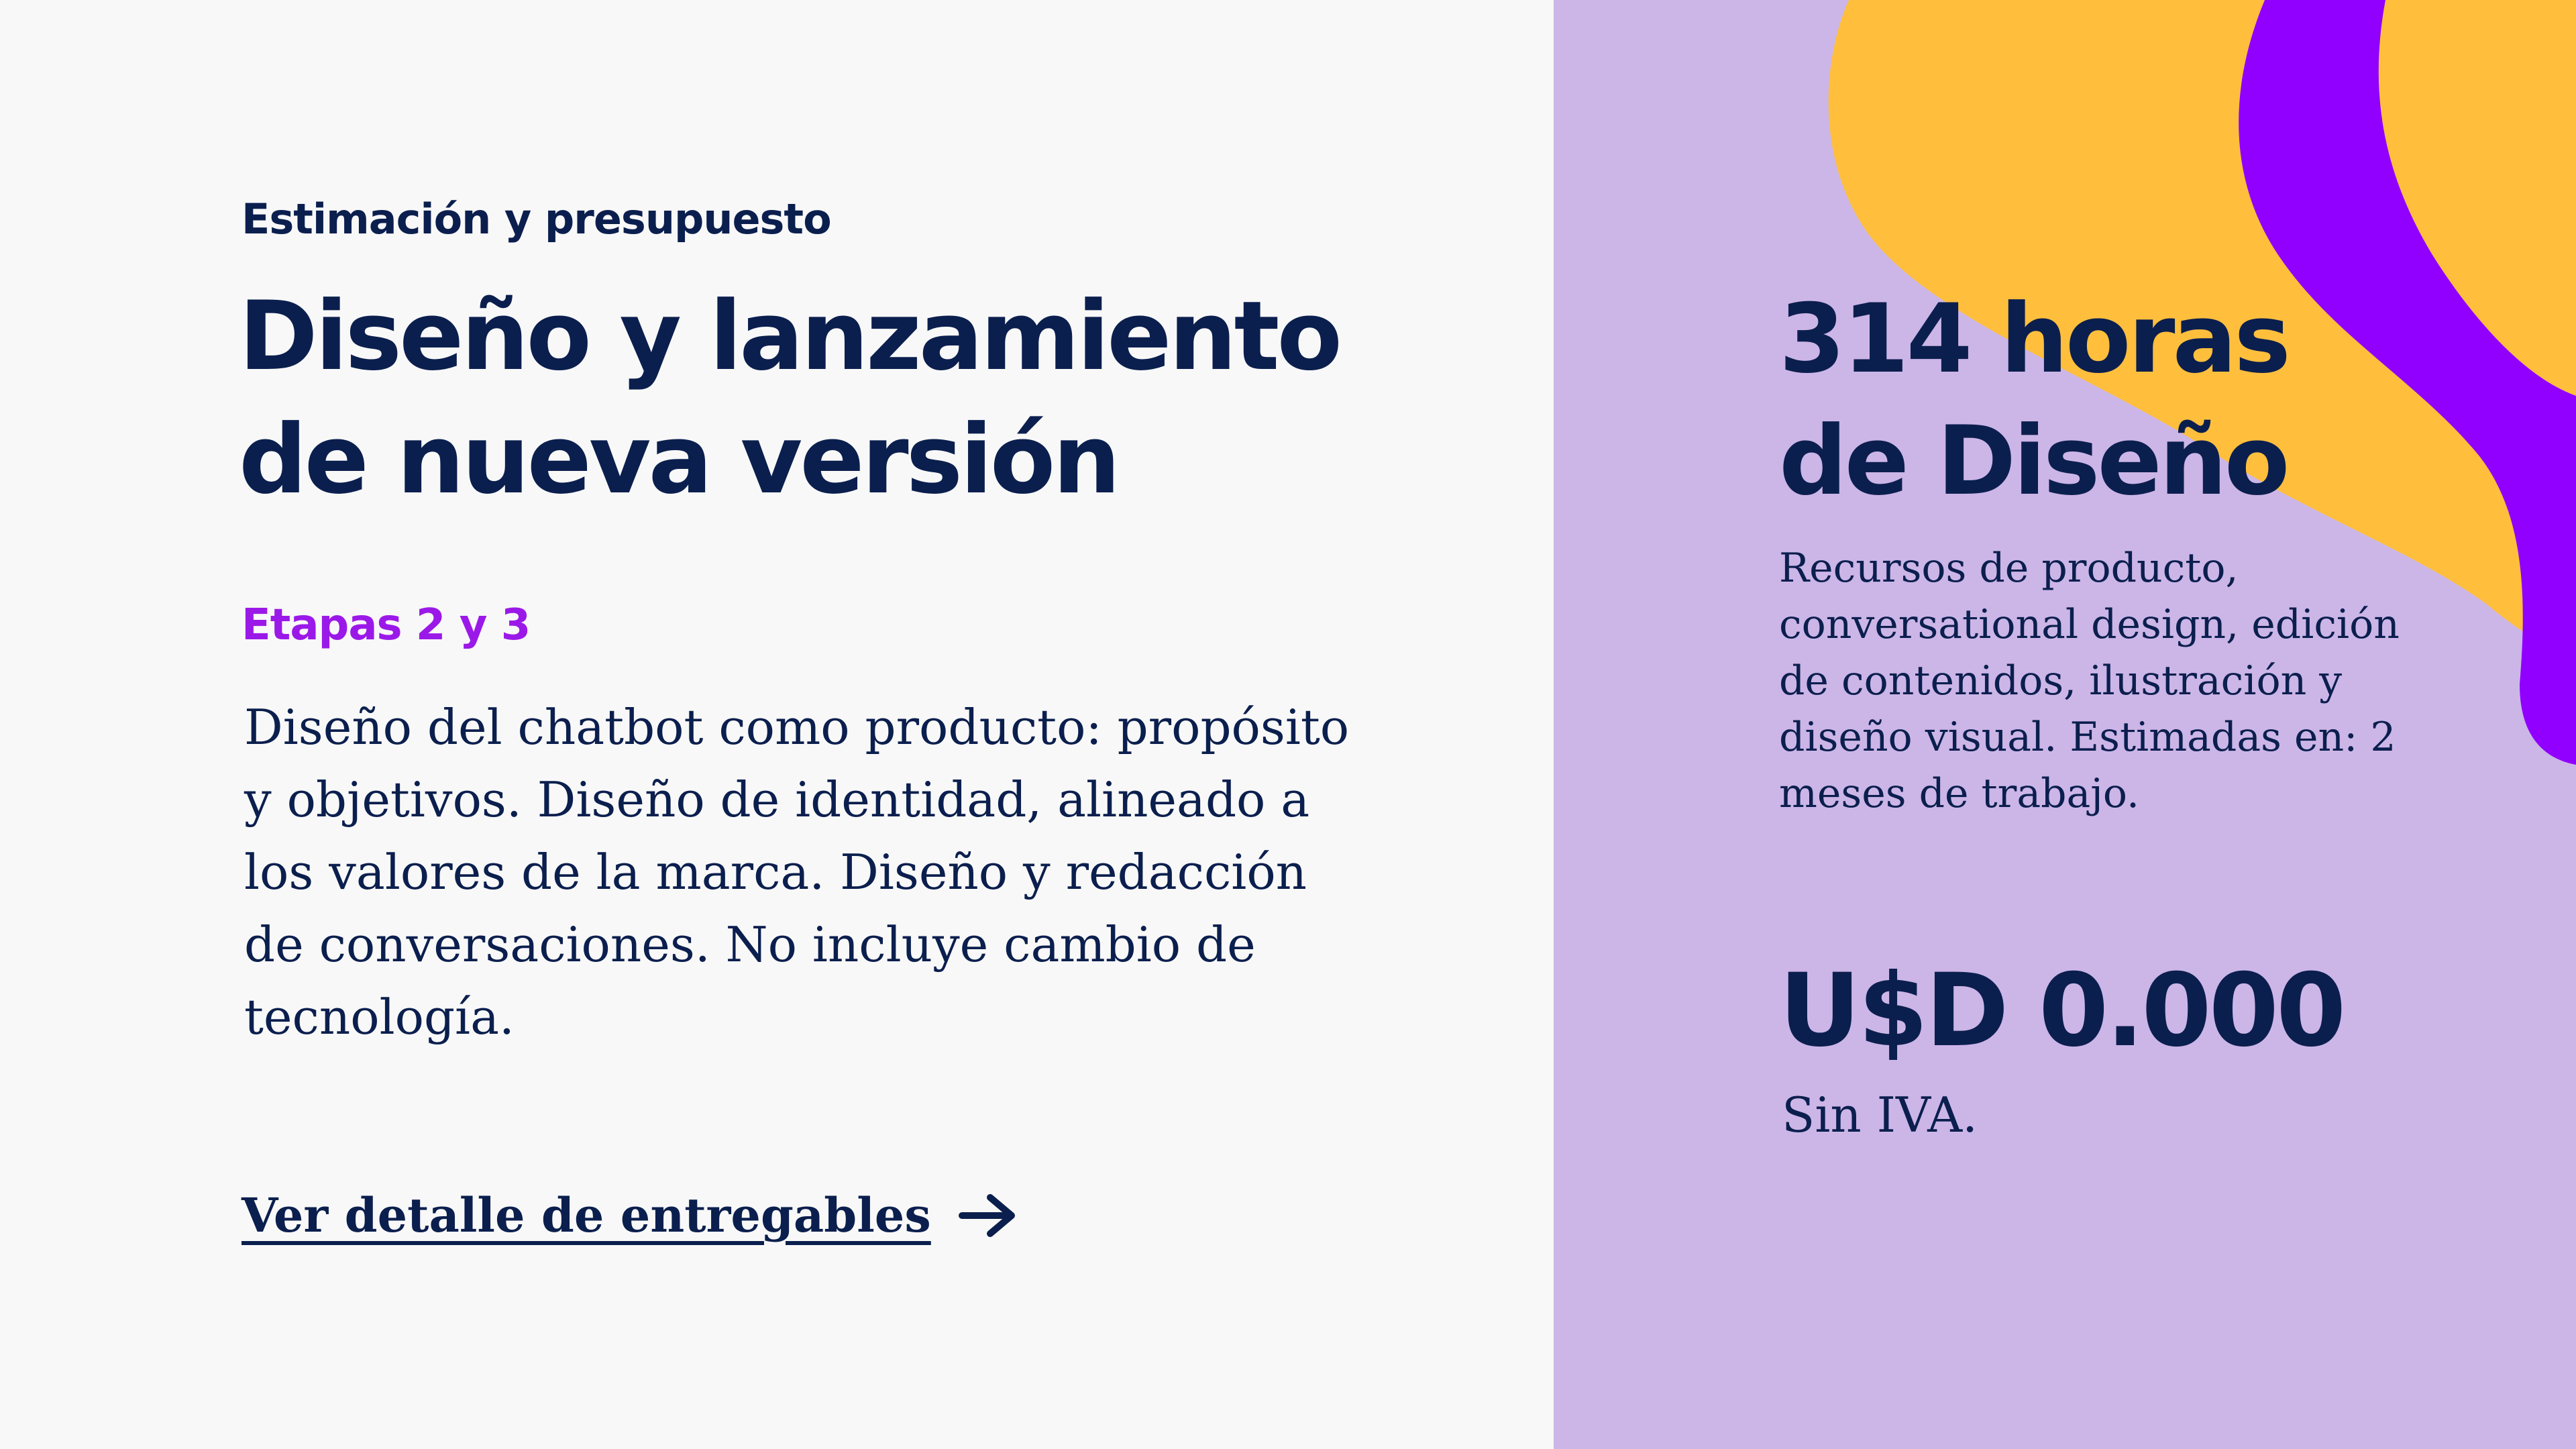 Image resolution: width=2576 pixels, height=1449 pixels. Describe the element at coordinates (986, 1215) in the screenshot. I see `arrow-right-icon` at that location.